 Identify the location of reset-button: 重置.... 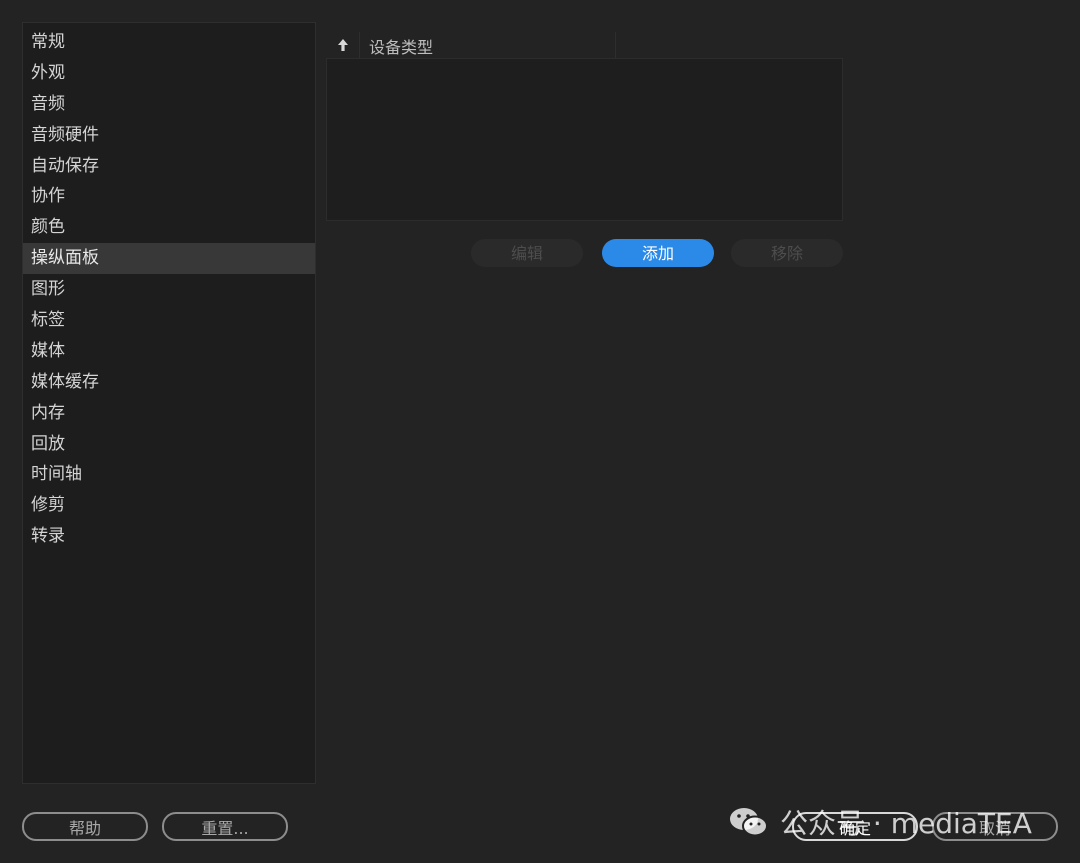
(225, 826).